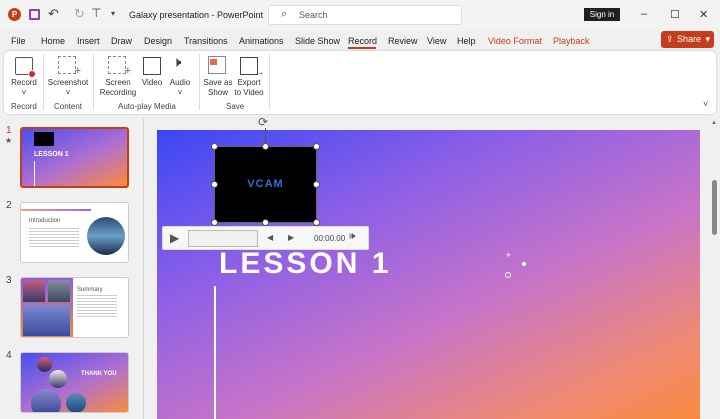  I want to click on screenshot-button: Screenshot ˅, so click(68, 88).